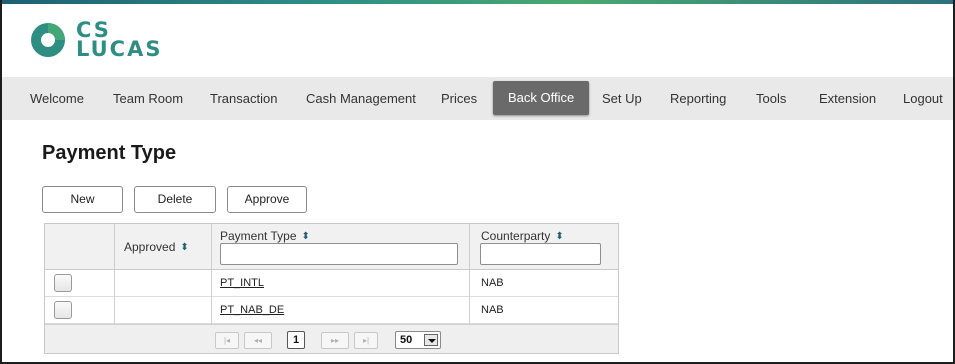 The height and width of the screenshot is (364, 955). What do you see at coordinates (361, 98) in the screenshot?
I see `nav-item-cash-management: Cash Management` at bounding box center [361, 98].